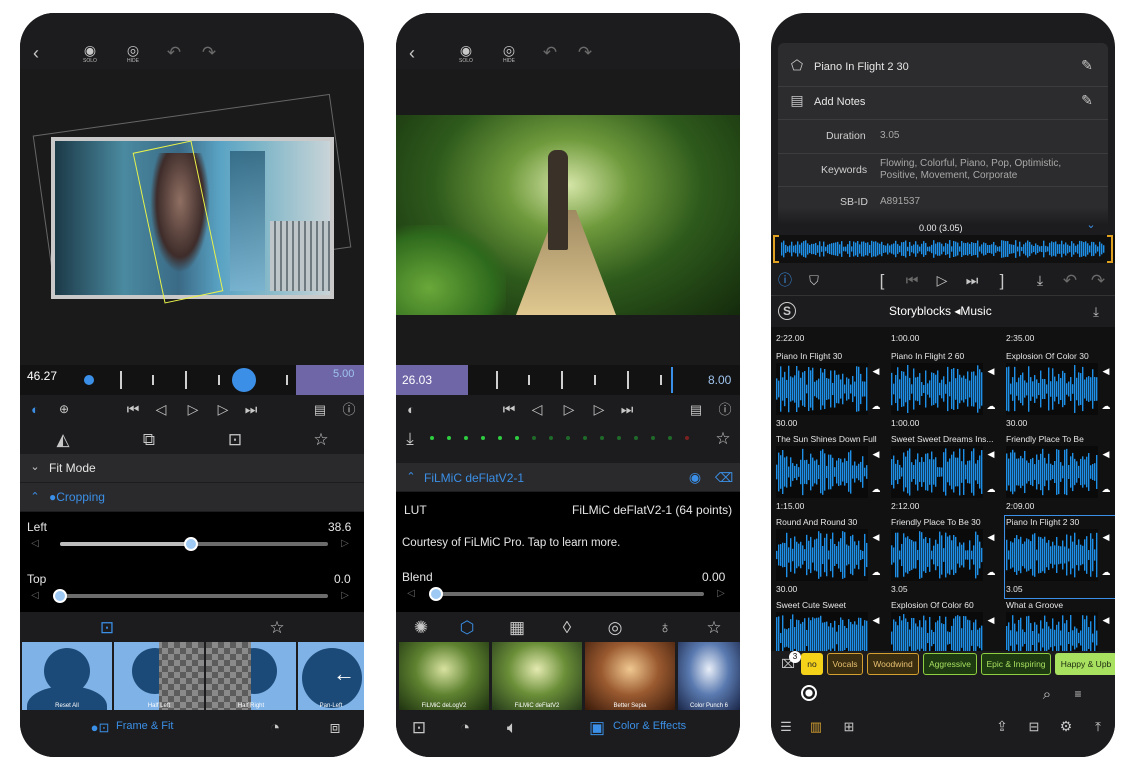 This screenshot has height=761, width=1135. I want to click on left-decrement-icon: ◁, so click(35, 544).